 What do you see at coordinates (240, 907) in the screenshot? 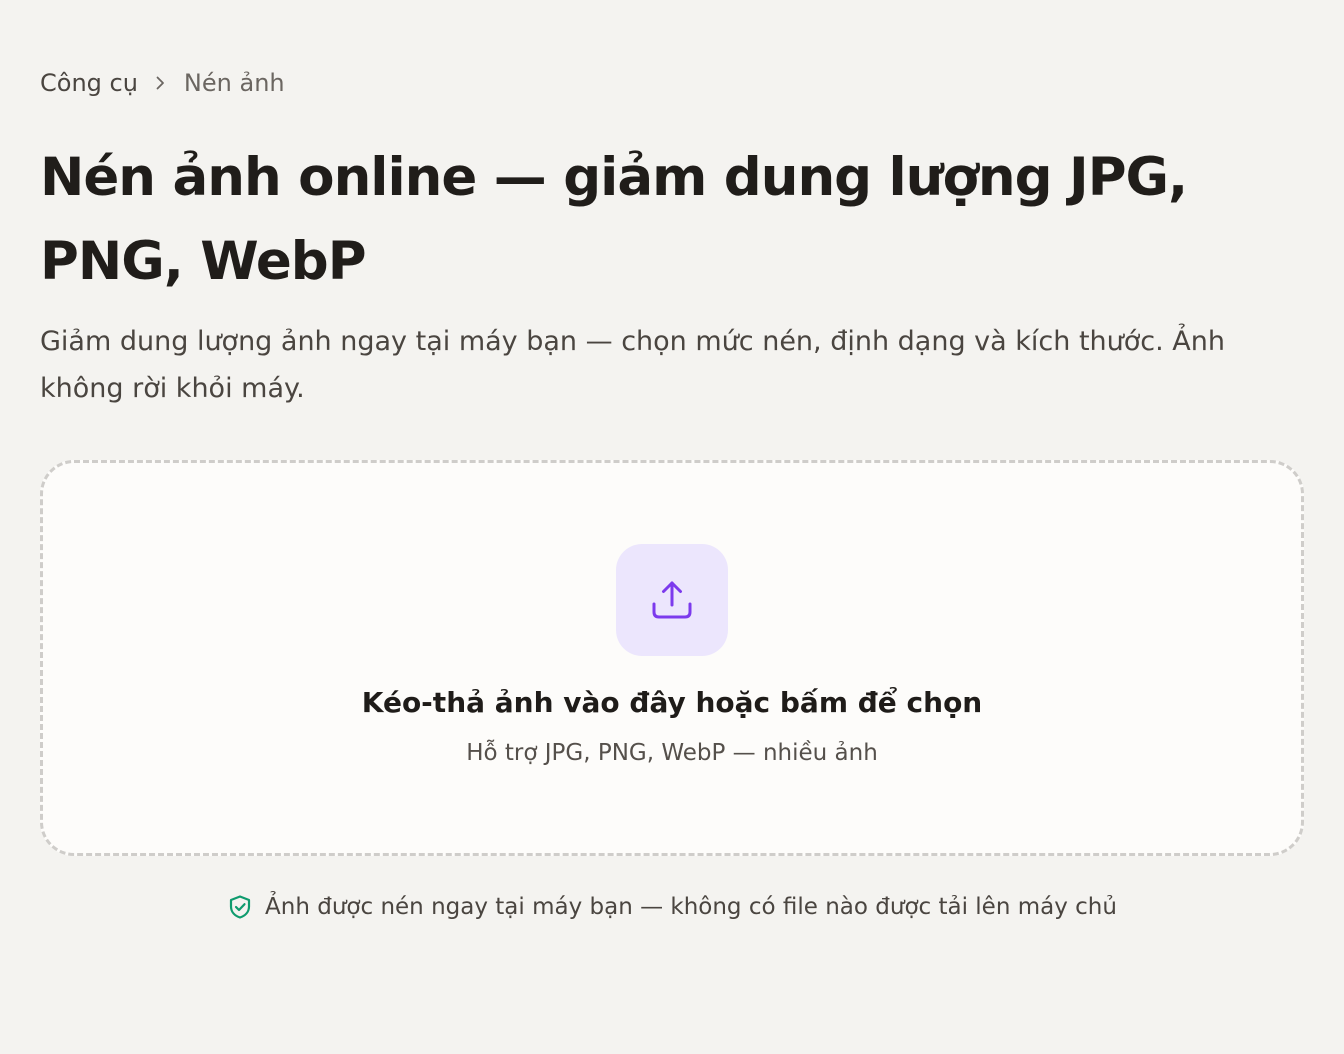
I see `shield-check-icon` at bounding box center [240, 907].